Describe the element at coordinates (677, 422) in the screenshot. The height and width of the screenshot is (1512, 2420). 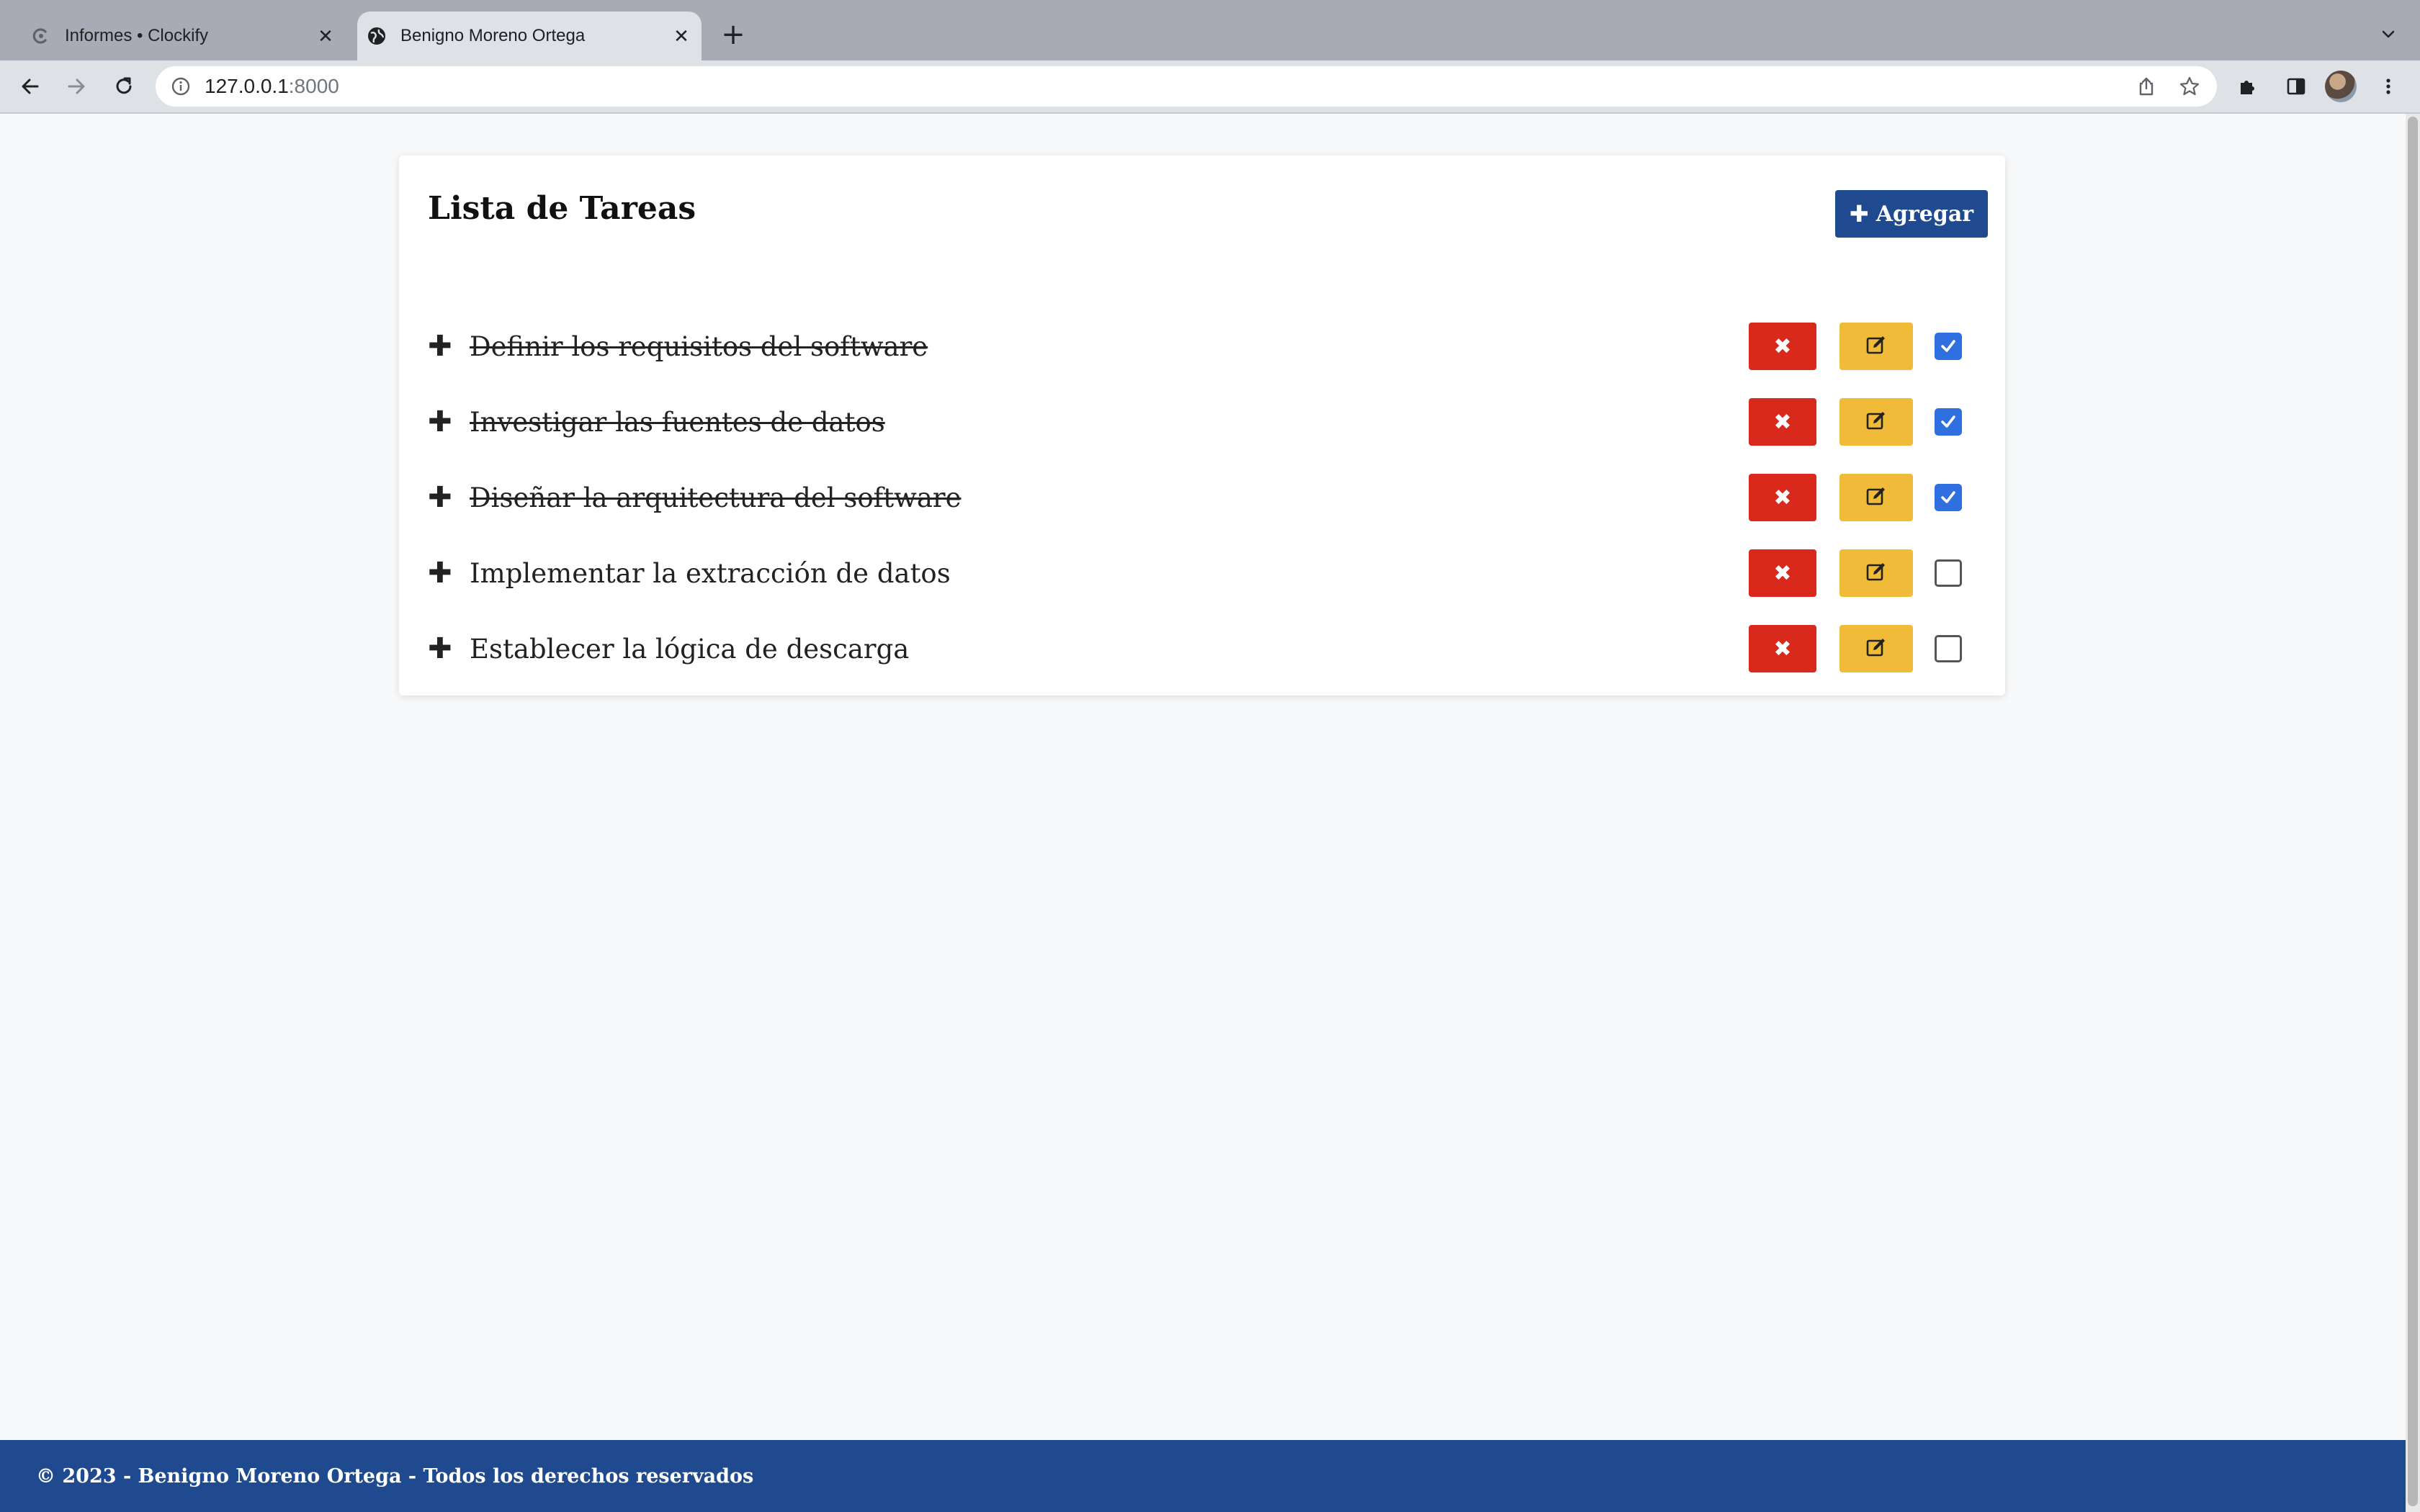
I see `task-text: Investigar las fuentes de datos` at that location.